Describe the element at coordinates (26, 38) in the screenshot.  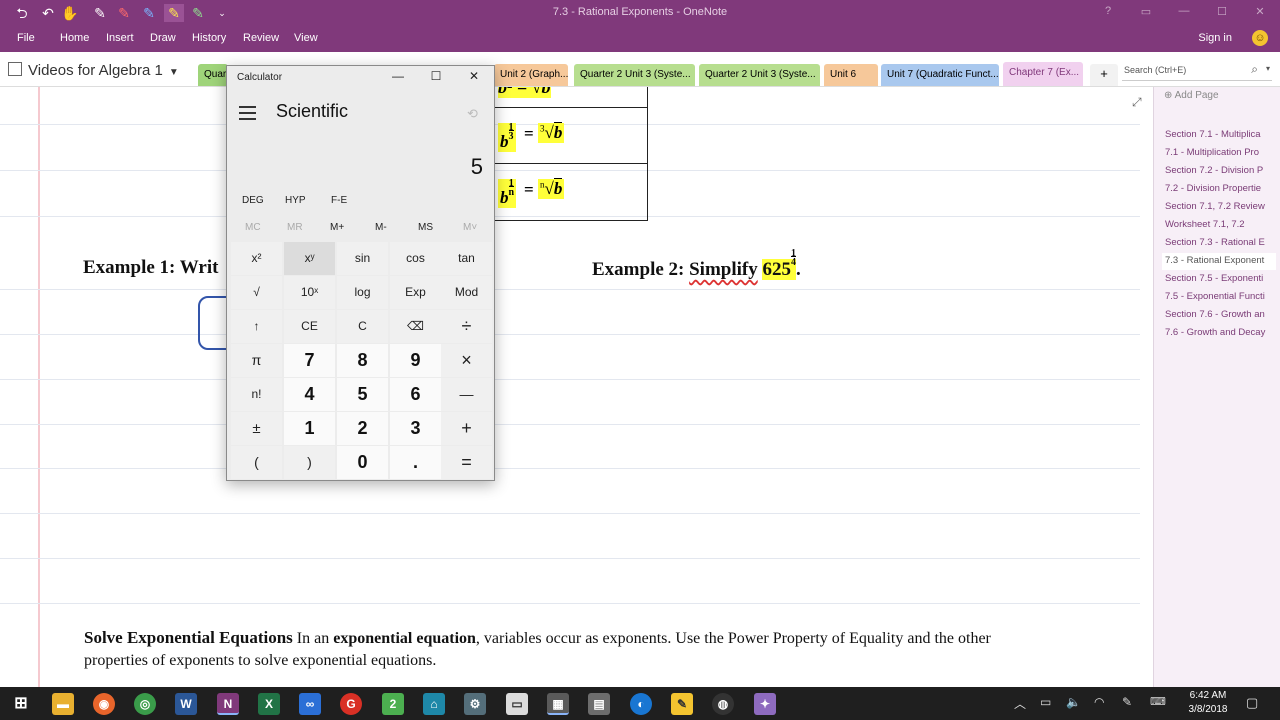
I see `menu-file: File` at that location.